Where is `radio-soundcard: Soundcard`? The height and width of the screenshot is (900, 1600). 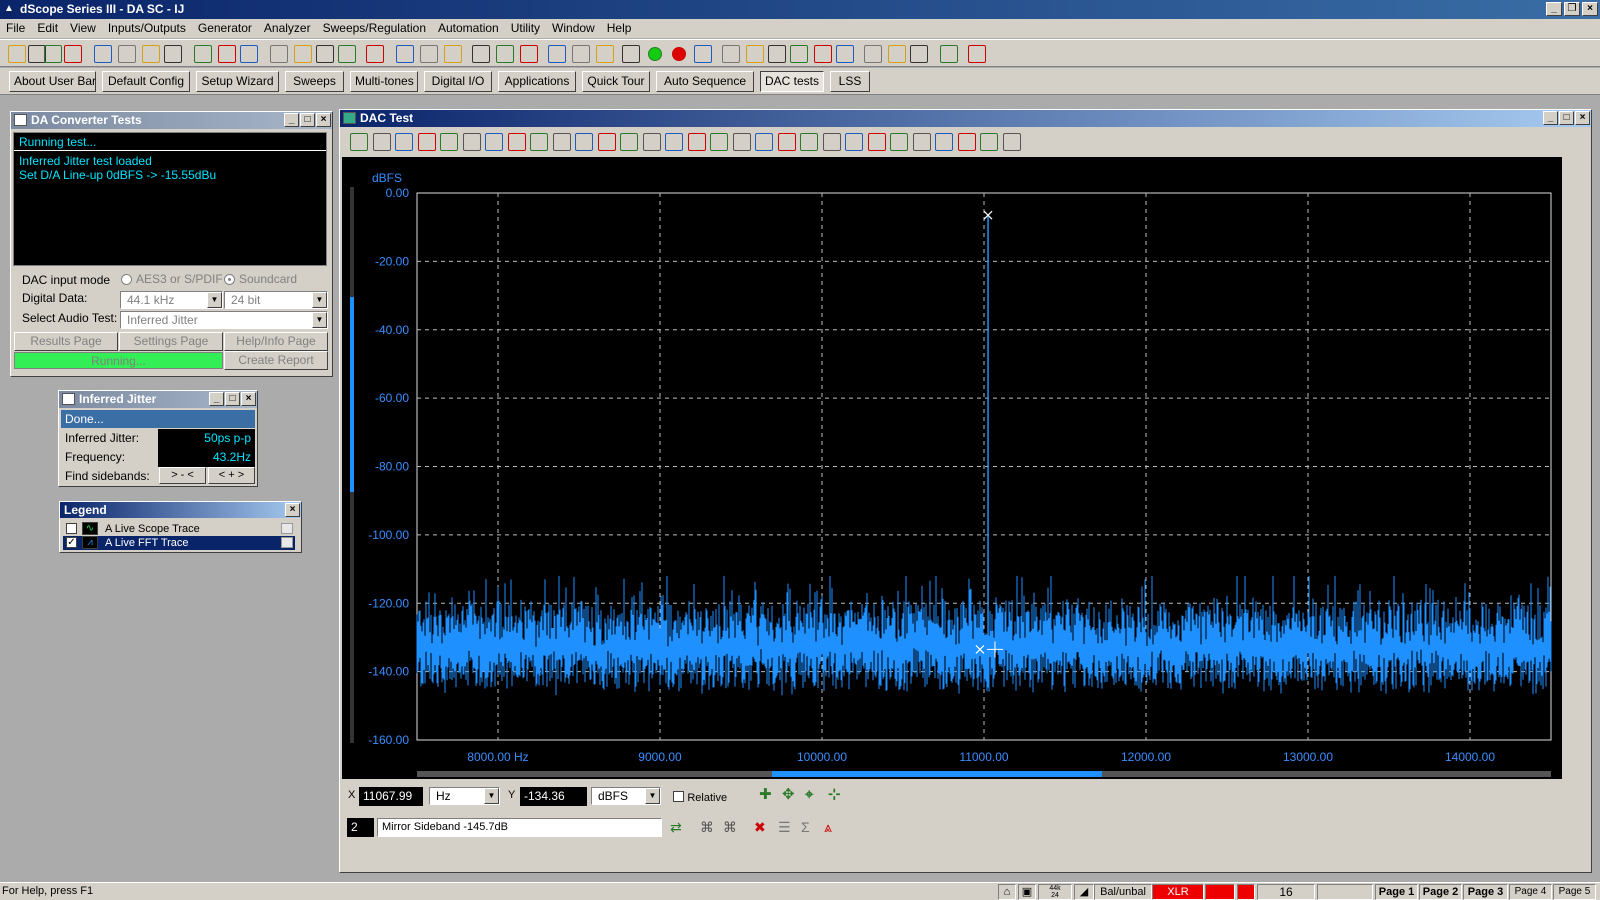
radio-soundcard: Soundcard is located at coordinates (260, 279).